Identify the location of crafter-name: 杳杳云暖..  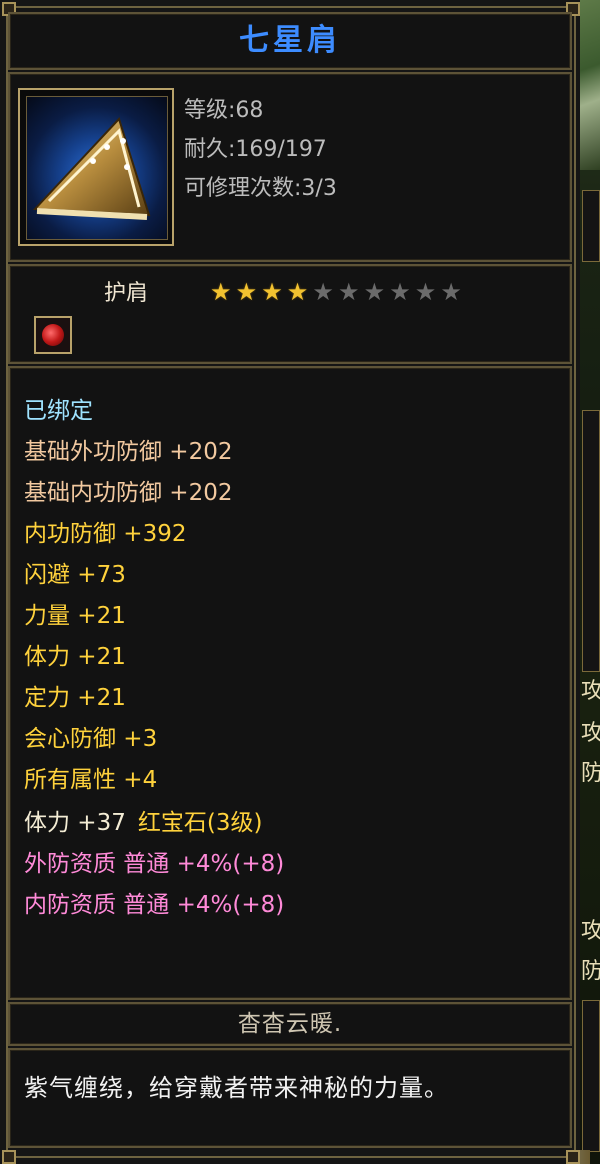
(290, 1024).